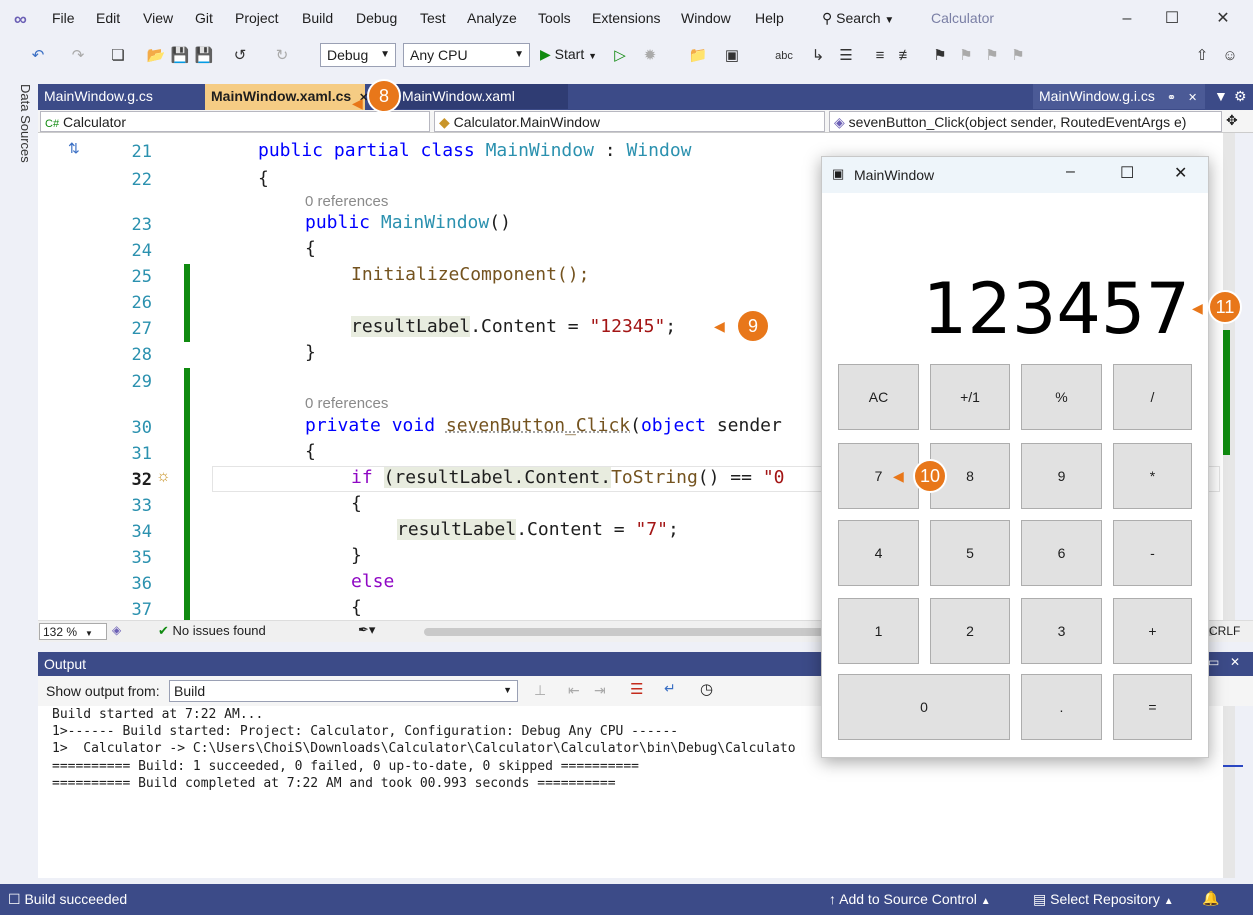 The width and height of the screenshot is (1253, 915). What do you see at coordinates (858, 18) in the screenshot?
I see `search-box: ⚲ Search ▼` at bounding box center [858, 18].